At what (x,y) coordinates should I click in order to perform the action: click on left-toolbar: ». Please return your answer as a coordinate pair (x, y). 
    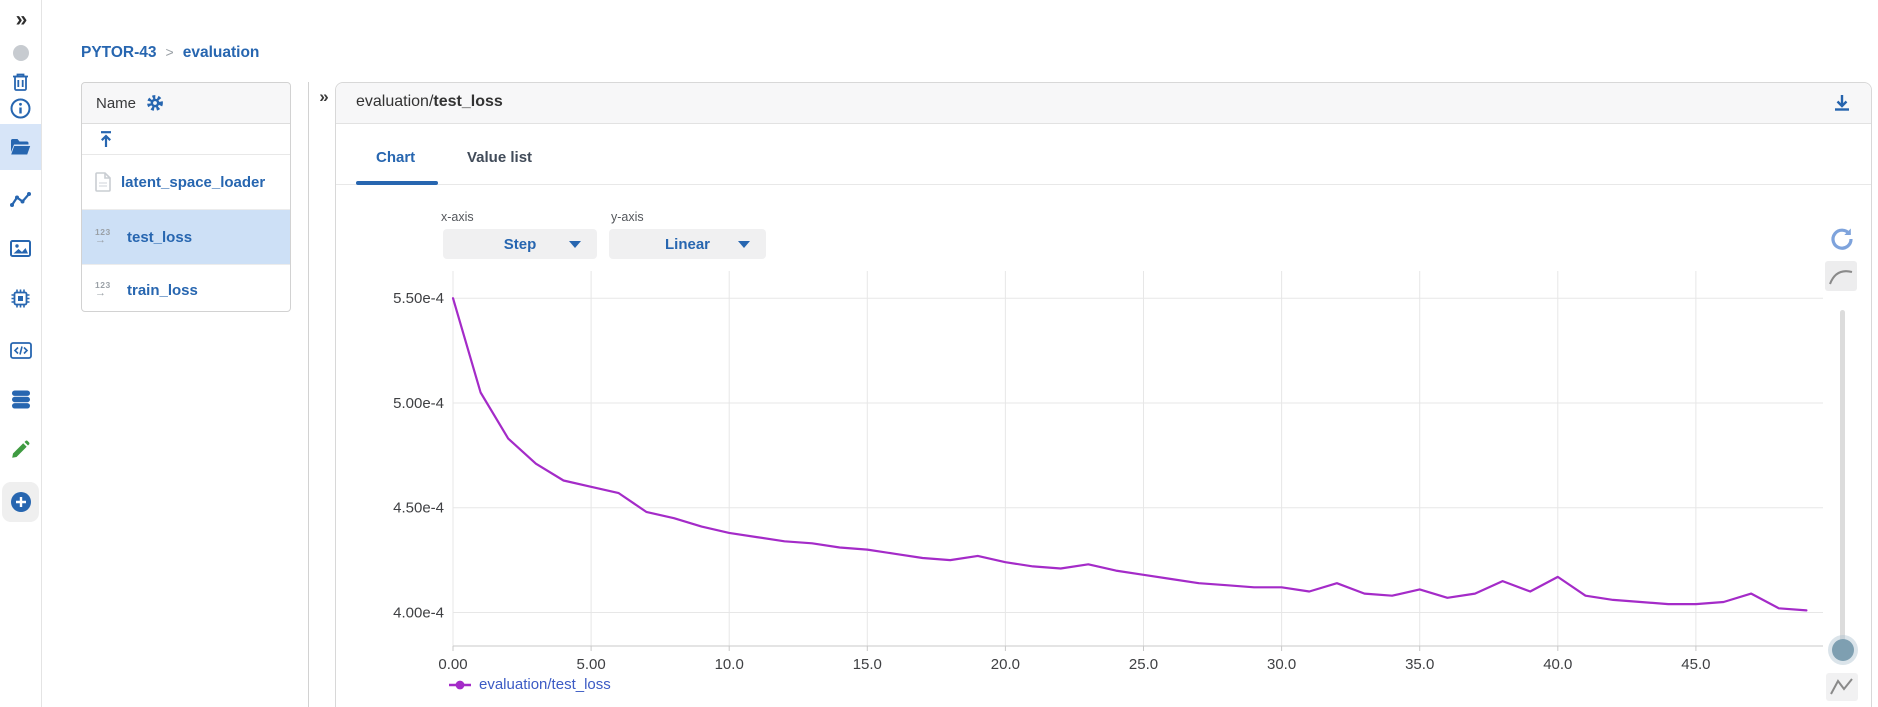
    Looking at the image, I should click on (21, 353).